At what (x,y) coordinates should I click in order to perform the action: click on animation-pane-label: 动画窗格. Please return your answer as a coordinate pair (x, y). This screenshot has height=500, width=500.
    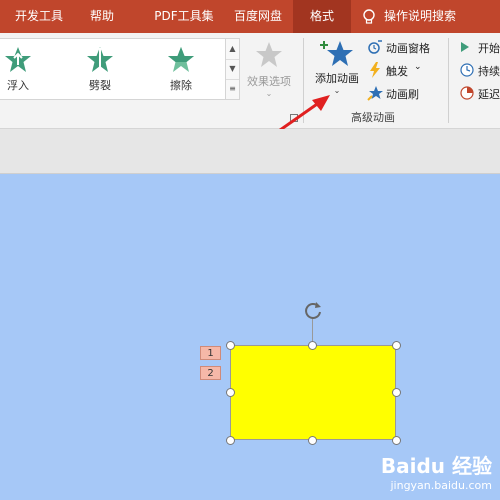
    Looking at the image, I should click on (408, 48).